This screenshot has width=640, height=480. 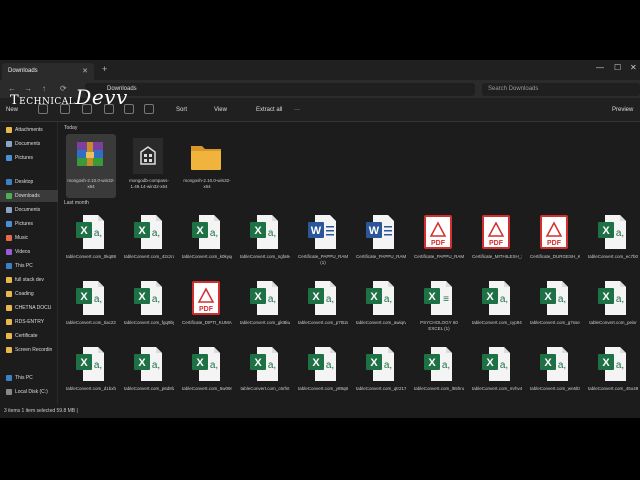 I want to click on file-name: tableConvert.com_ngfa94, so click(x=265, y=256).